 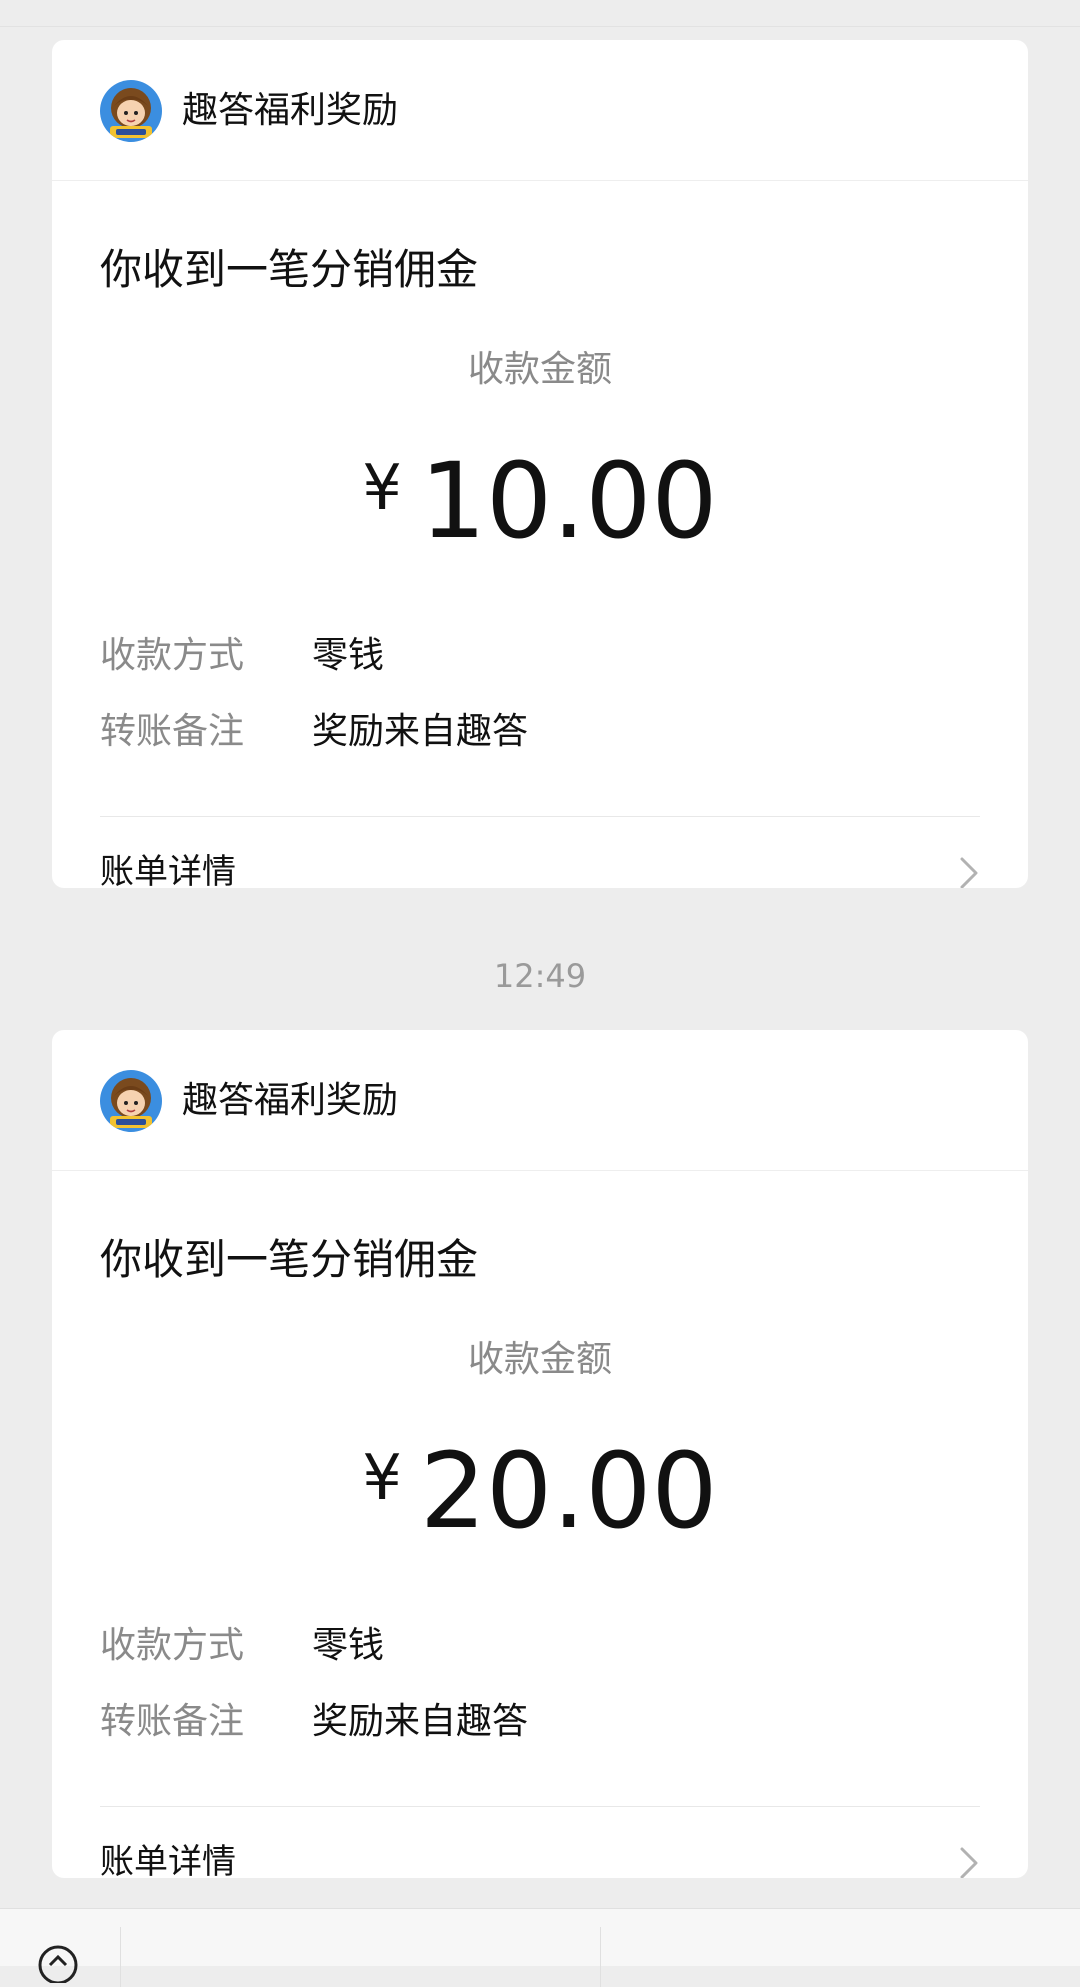 What do you see at coordinates (540, 13) in the screenshot?
I see `top-edge` at bounding box center [540, 13].